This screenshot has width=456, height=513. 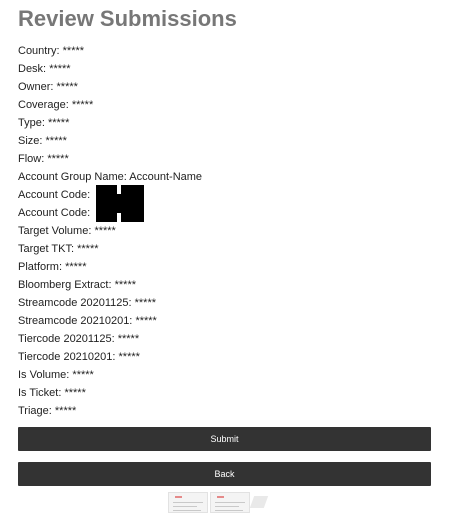 What do you see at coordinates (35, 411) in the screenshot?
I see `field-label: Triage:` at bounding box center [35, 411].